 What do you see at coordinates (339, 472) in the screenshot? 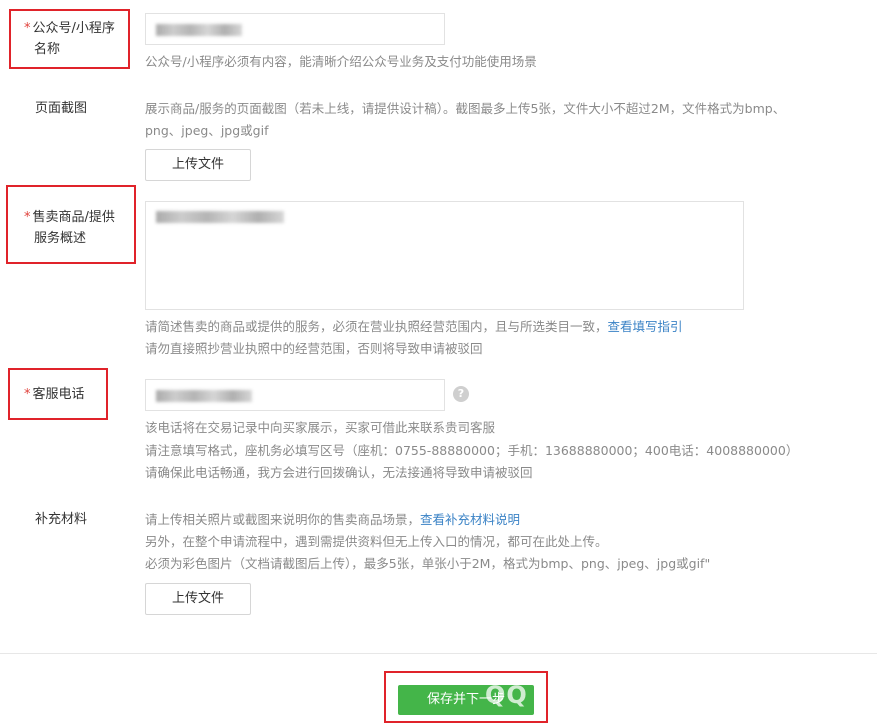
I see `service-phone-hint-line3: 请确保此电话畅通，我方会进行回拨确认，无法接通将导致申请被驳回` at bounding box center [339, 472].